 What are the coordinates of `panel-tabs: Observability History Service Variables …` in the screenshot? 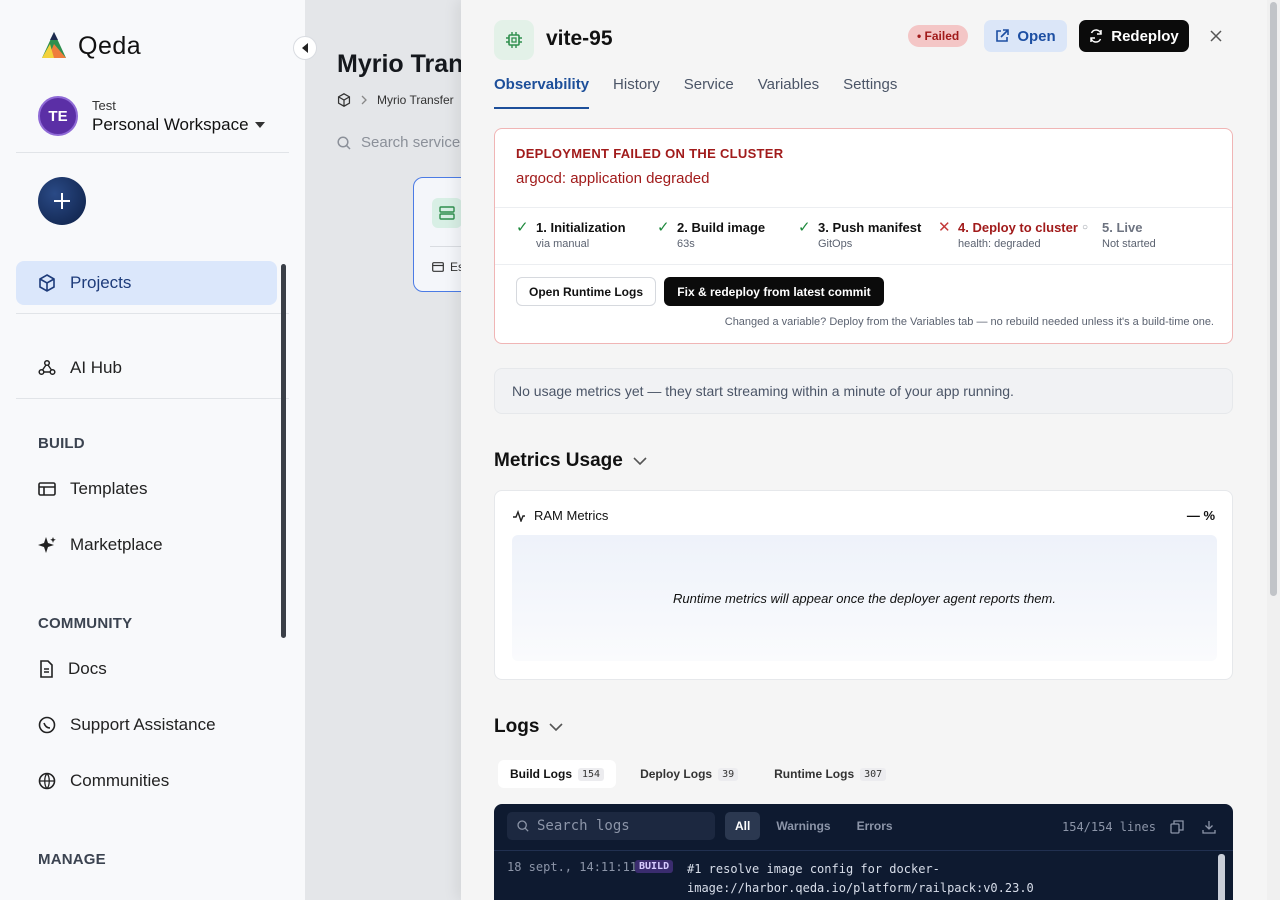 It's located at (695, 92).